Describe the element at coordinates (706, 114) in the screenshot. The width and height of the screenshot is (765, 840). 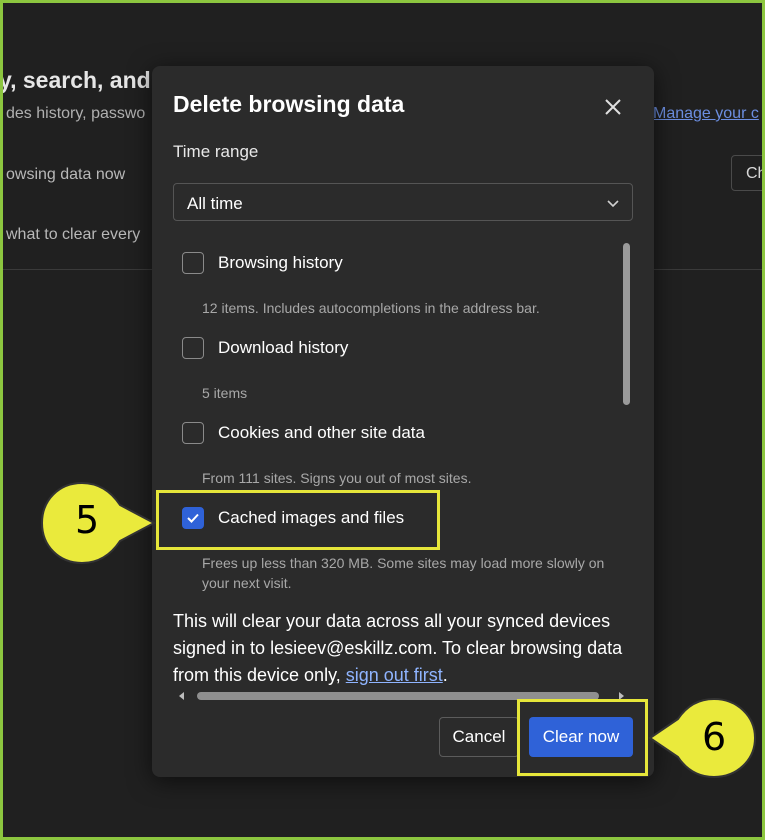
I see `manage-link: Manage your c` at that location.